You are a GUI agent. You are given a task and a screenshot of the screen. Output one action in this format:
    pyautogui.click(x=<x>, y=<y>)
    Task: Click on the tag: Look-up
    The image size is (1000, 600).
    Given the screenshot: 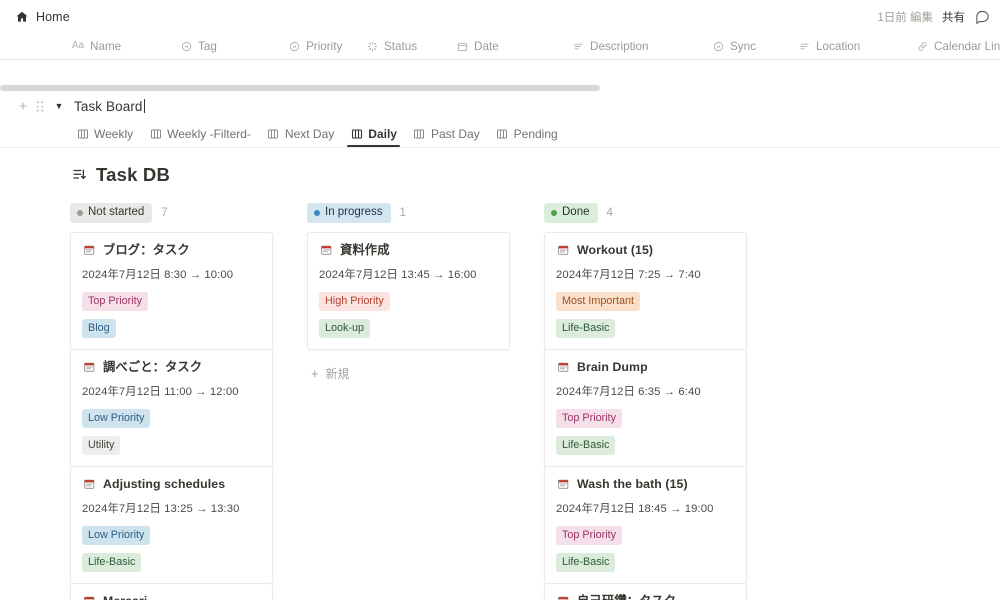 What is the action you would take?
    pyautogui.click(x=345, y=328)
    